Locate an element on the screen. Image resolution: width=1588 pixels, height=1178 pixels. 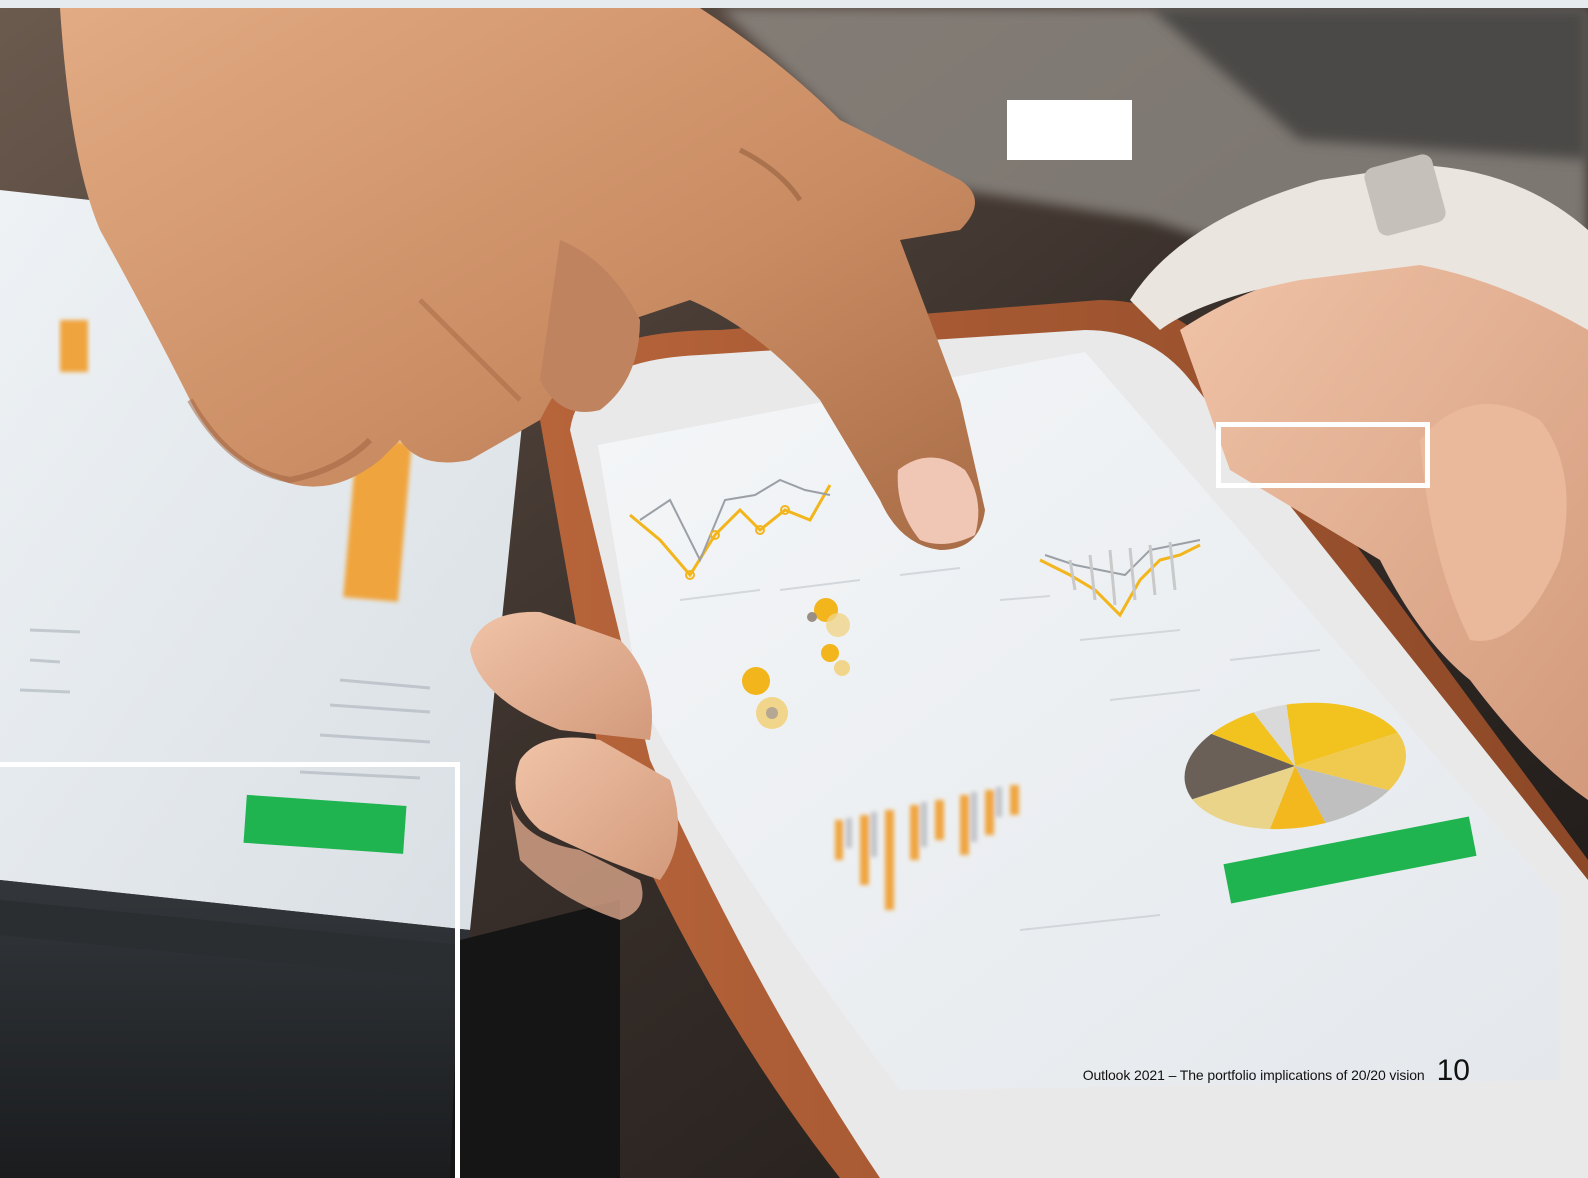
white-block is located at coordinates (1069, 130).